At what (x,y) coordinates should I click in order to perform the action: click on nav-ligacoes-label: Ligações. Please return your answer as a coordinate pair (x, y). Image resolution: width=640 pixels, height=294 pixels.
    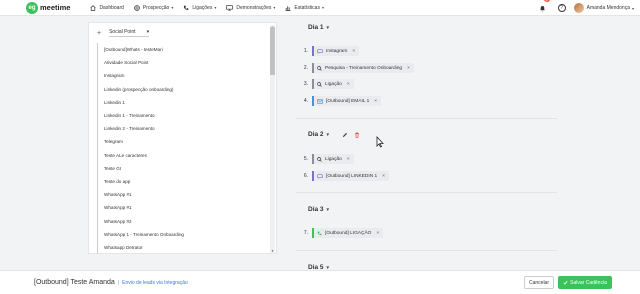
    Looking at the image, I should click on (202, 7).